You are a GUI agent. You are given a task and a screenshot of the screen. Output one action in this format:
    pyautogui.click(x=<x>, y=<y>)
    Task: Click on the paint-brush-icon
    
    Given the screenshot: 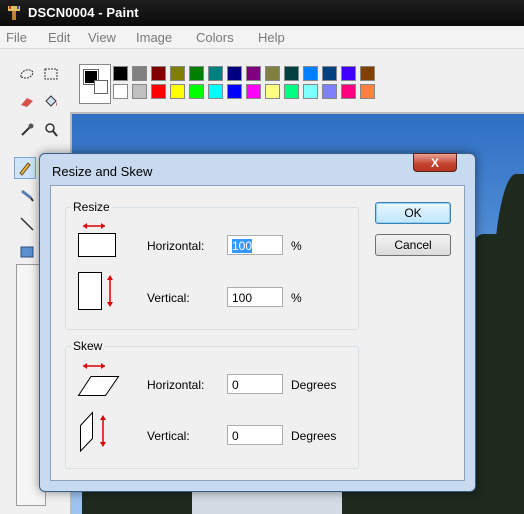 What is the action you would take?
    pyautogui.click(x=14, y=13)
    